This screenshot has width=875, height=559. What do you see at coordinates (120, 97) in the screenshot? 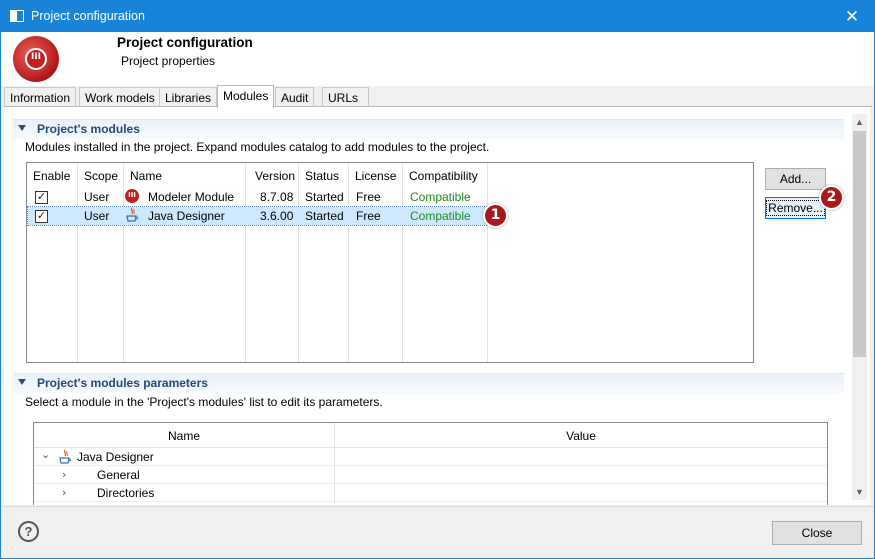
I see `tab-work-models: Work models` at bounding box center [120, 97].